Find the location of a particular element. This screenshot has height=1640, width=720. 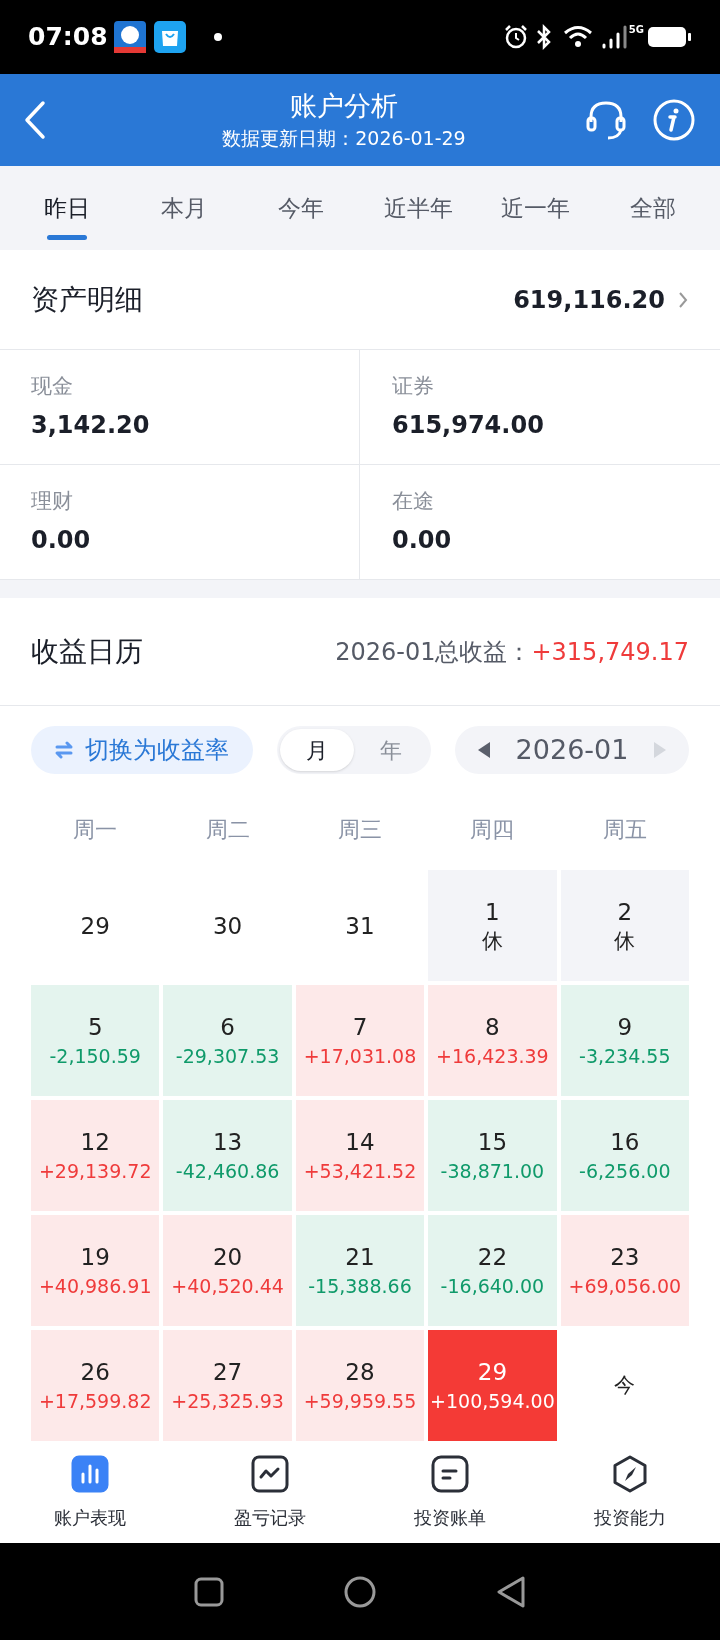

calendar-day: 13 -42,460.86 is located at coordinates (227, 1155).